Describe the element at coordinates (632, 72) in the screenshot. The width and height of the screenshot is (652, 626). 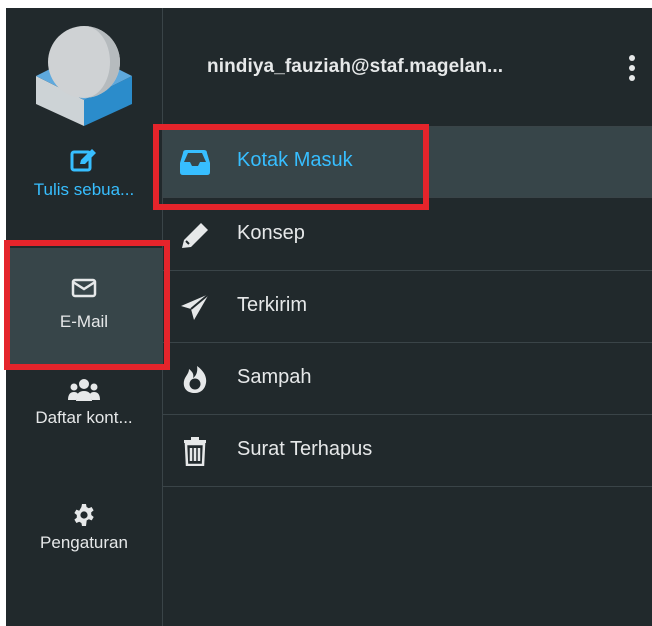
I see `more-options-icon` at that location.